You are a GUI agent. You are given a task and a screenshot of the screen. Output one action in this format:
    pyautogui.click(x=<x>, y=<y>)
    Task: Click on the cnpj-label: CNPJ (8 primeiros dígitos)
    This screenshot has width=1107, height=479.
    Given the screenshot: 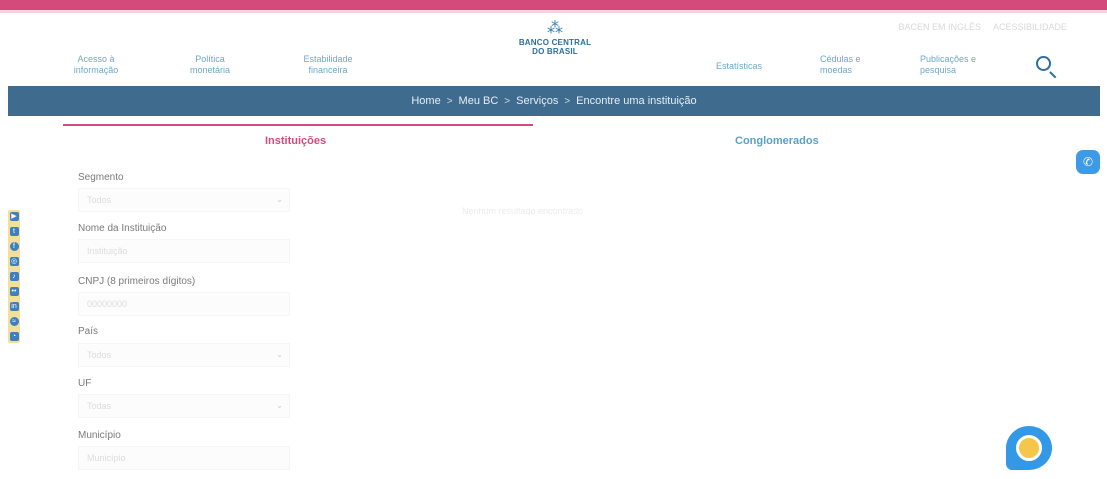 What is the action you would take?
    pyautogui.click(x=137, y=281)
    